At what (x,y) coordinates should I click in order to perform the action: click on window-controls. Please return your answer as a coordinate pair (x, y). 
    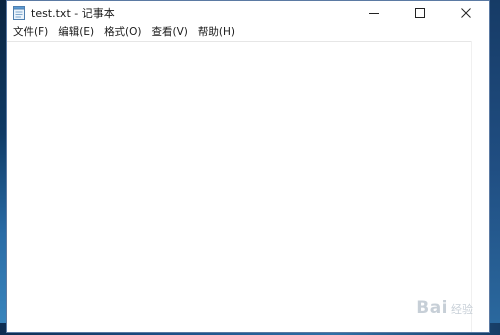
    Looking at the image, I should click on (420, 12).